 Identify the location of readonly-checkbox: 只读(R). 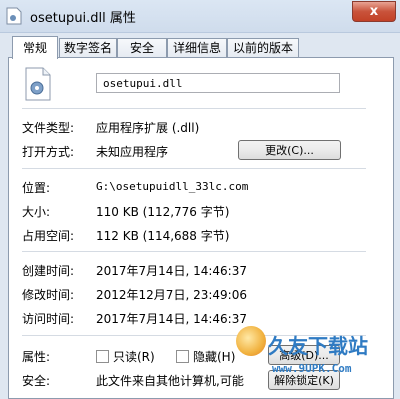
(125, 356).